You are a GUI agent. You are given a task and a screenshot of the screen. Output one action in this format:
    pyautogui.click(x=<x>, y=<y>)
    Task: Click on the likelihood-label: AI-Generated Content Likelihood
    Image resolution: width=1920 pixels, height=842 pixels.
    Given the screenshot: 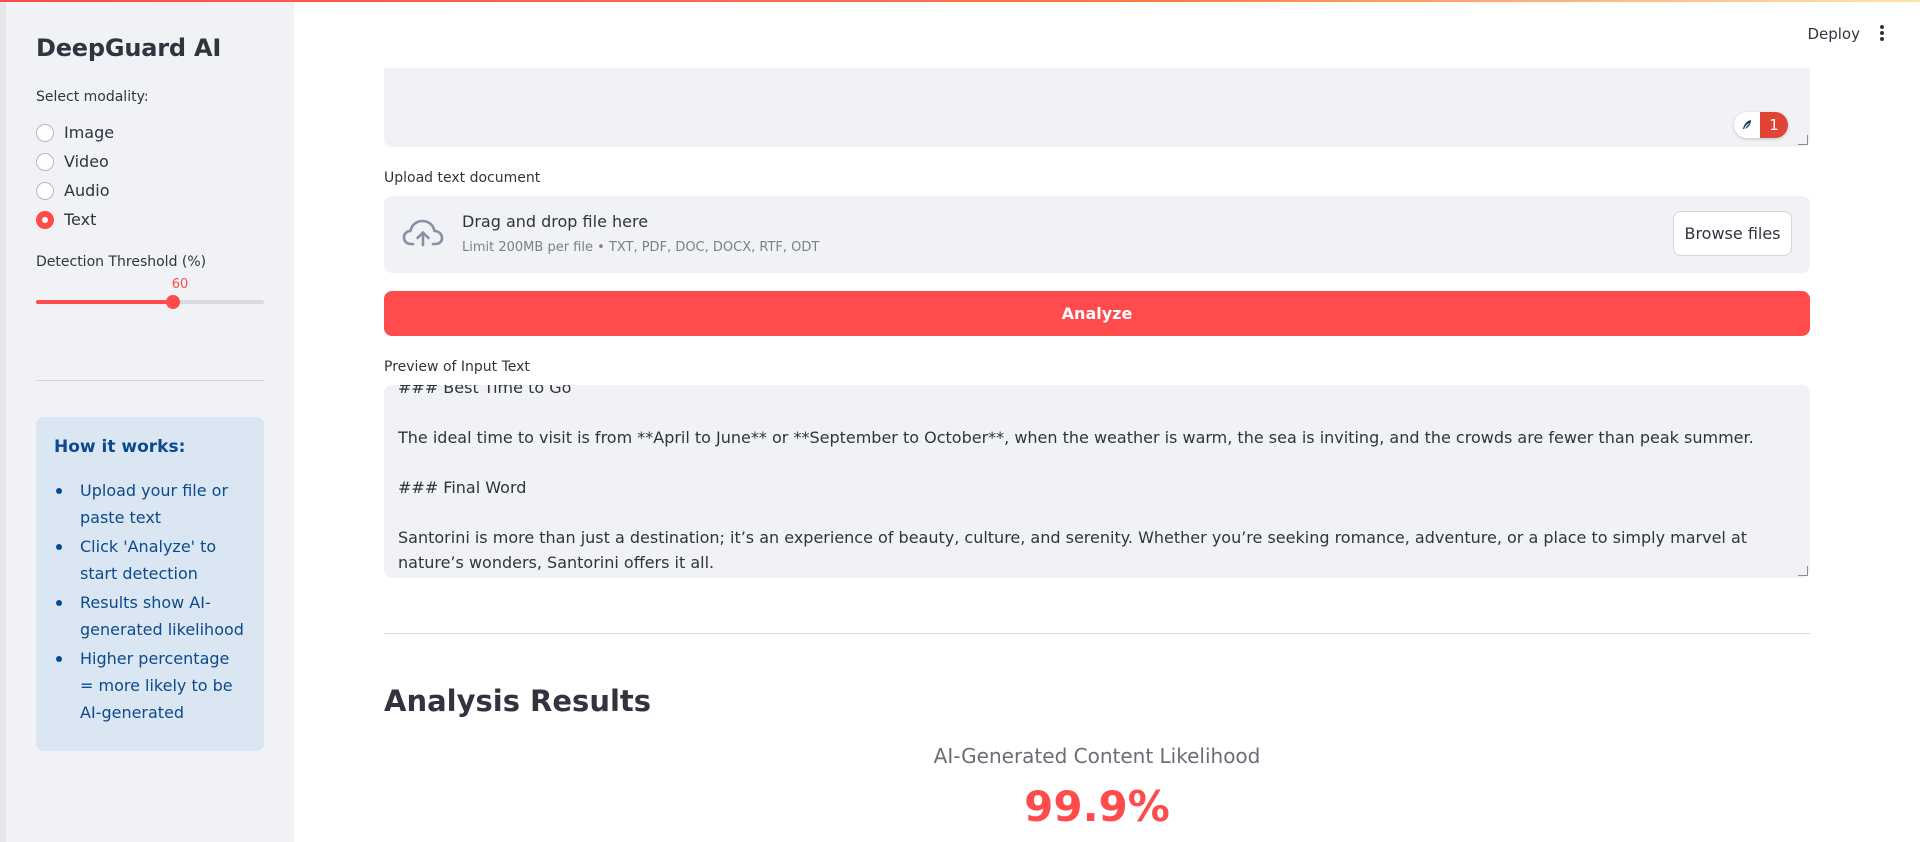 What is the action you would take?
    pyautogui.click(x=1097, y=756)
    